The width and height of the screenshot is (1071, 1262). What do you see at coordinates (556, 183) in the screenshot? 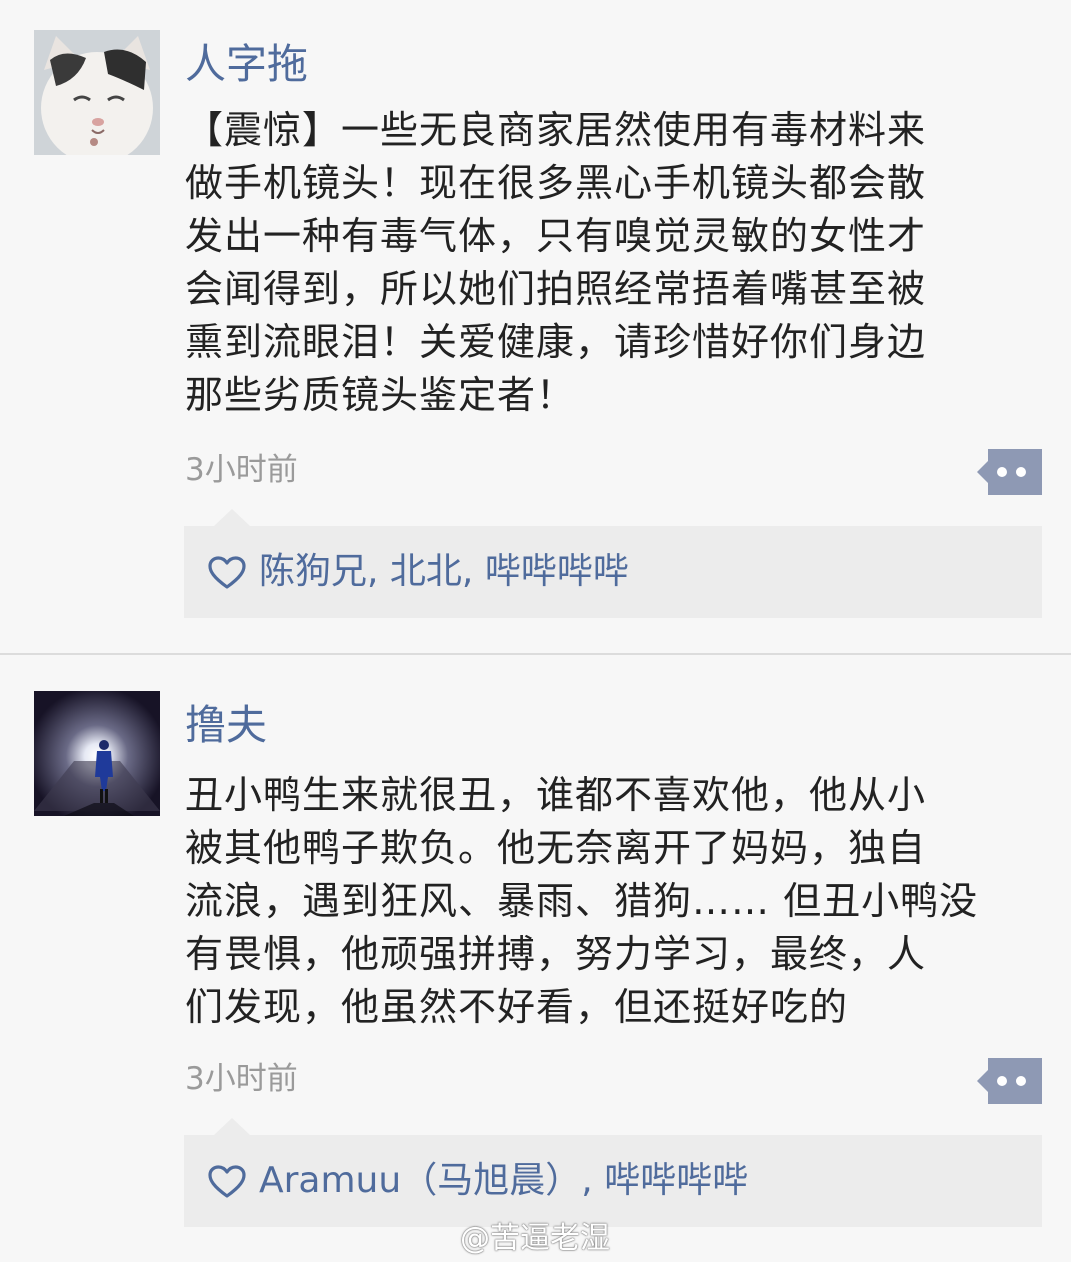
I see `comment-line: 做手机镜头！现在很多黑心手机镜头都会散` at bounding box center [556, 183].